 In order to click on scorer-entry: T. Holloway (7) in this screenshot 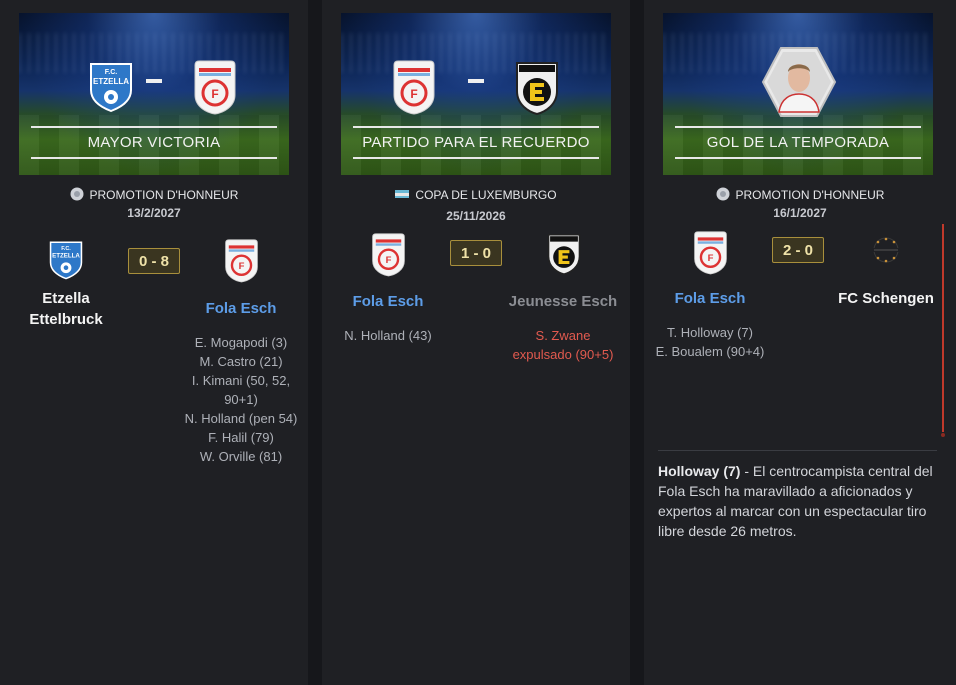, I will do `click(710, 332)`.